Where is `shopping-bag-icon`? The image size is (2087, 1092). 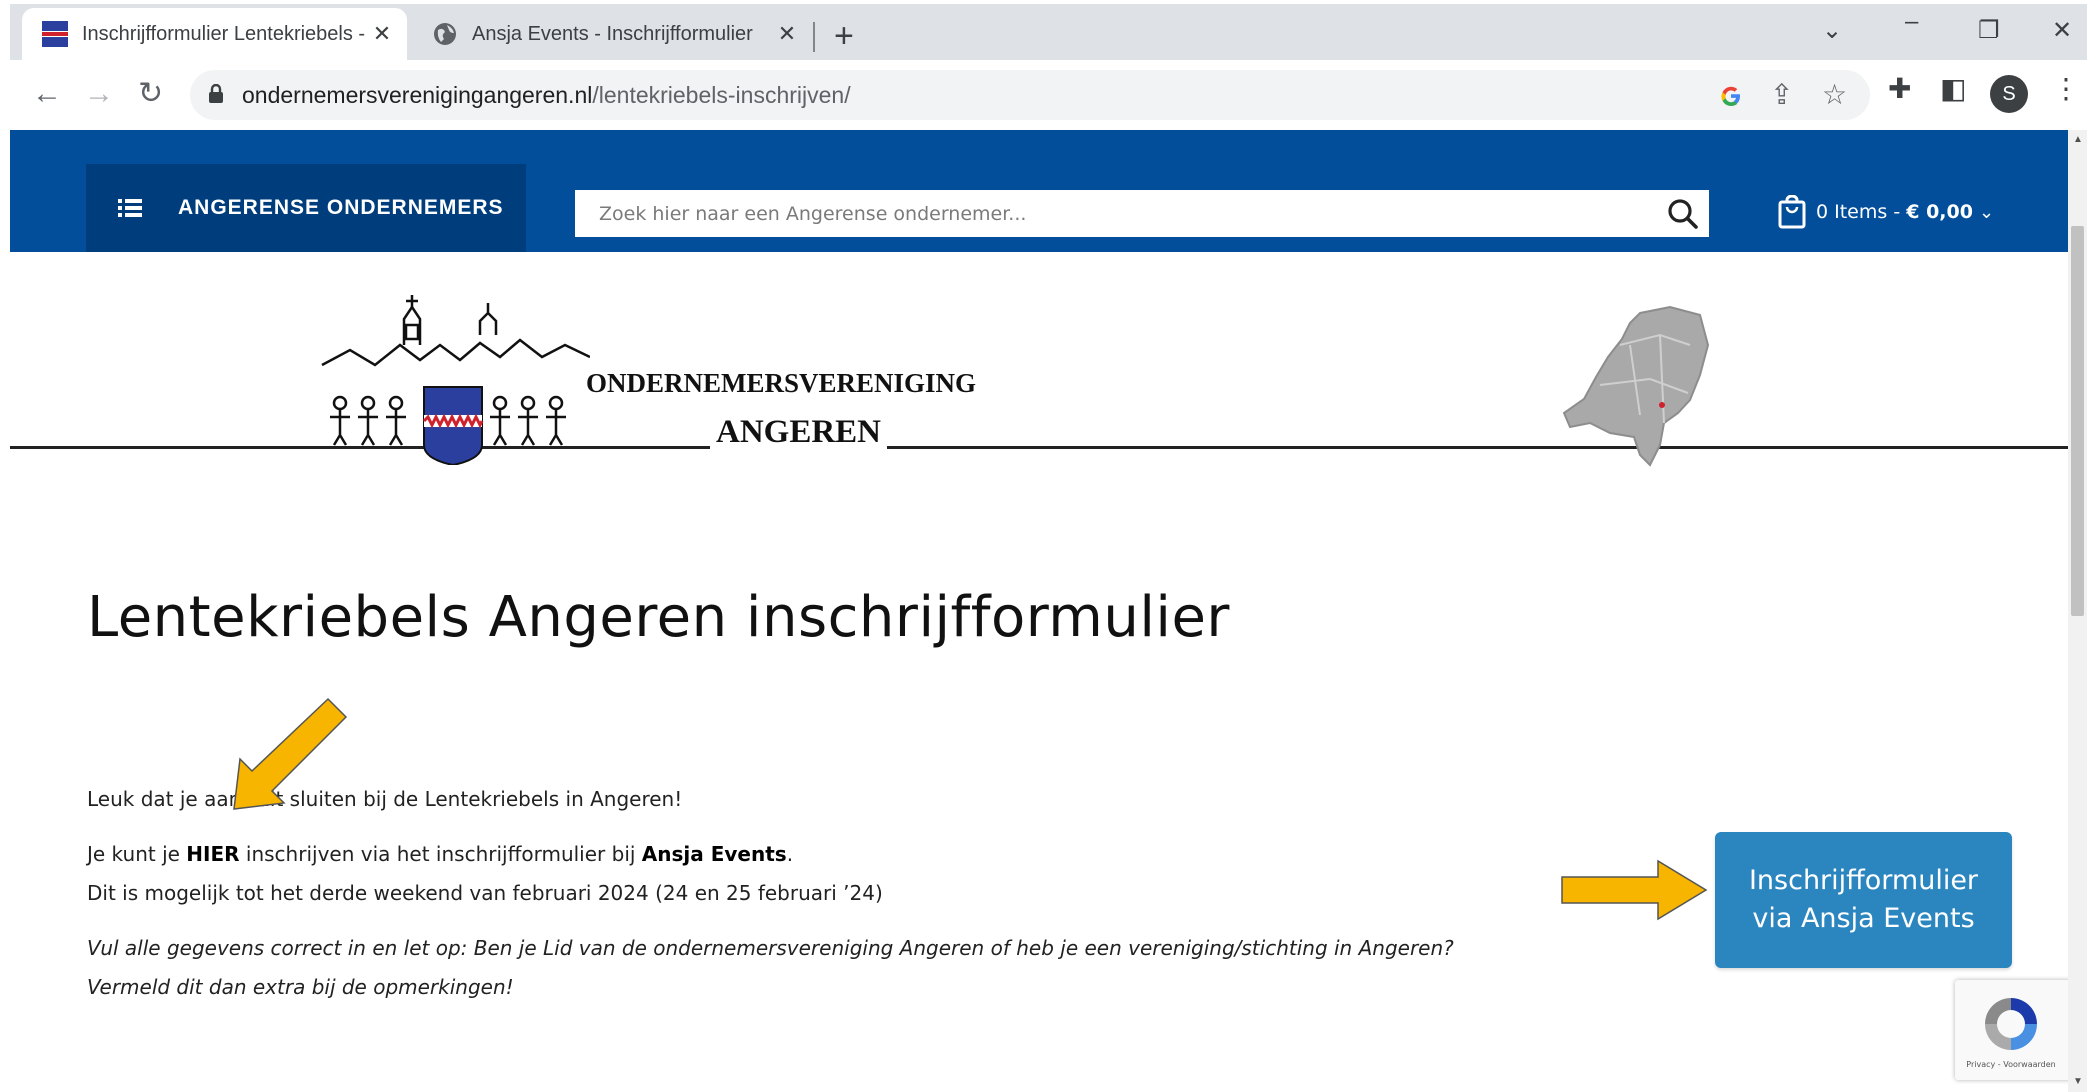 shopping-bag-icon is located at coordinates (1792, 212).